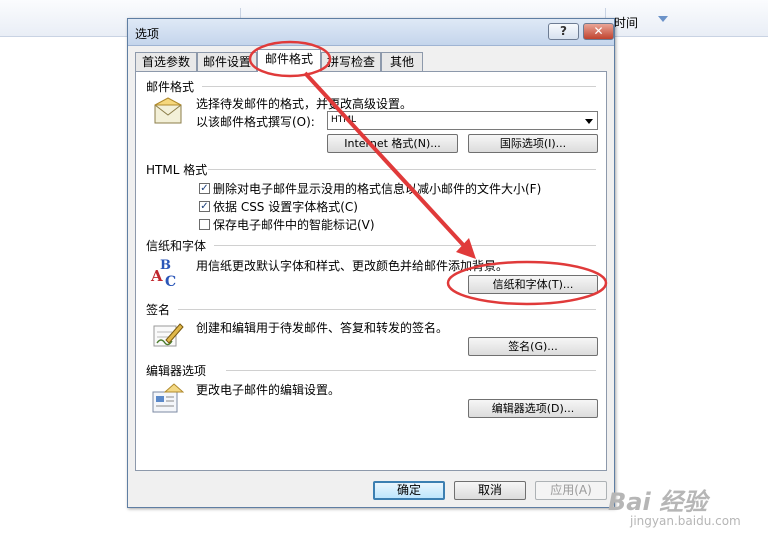 The image size is (768, 556). What do you see at coordinates (285, 207) in the screenshot?
I see `css-formatting-label: 依据 CSS 设置字体格式(C)` at bounding box center [285, 207].